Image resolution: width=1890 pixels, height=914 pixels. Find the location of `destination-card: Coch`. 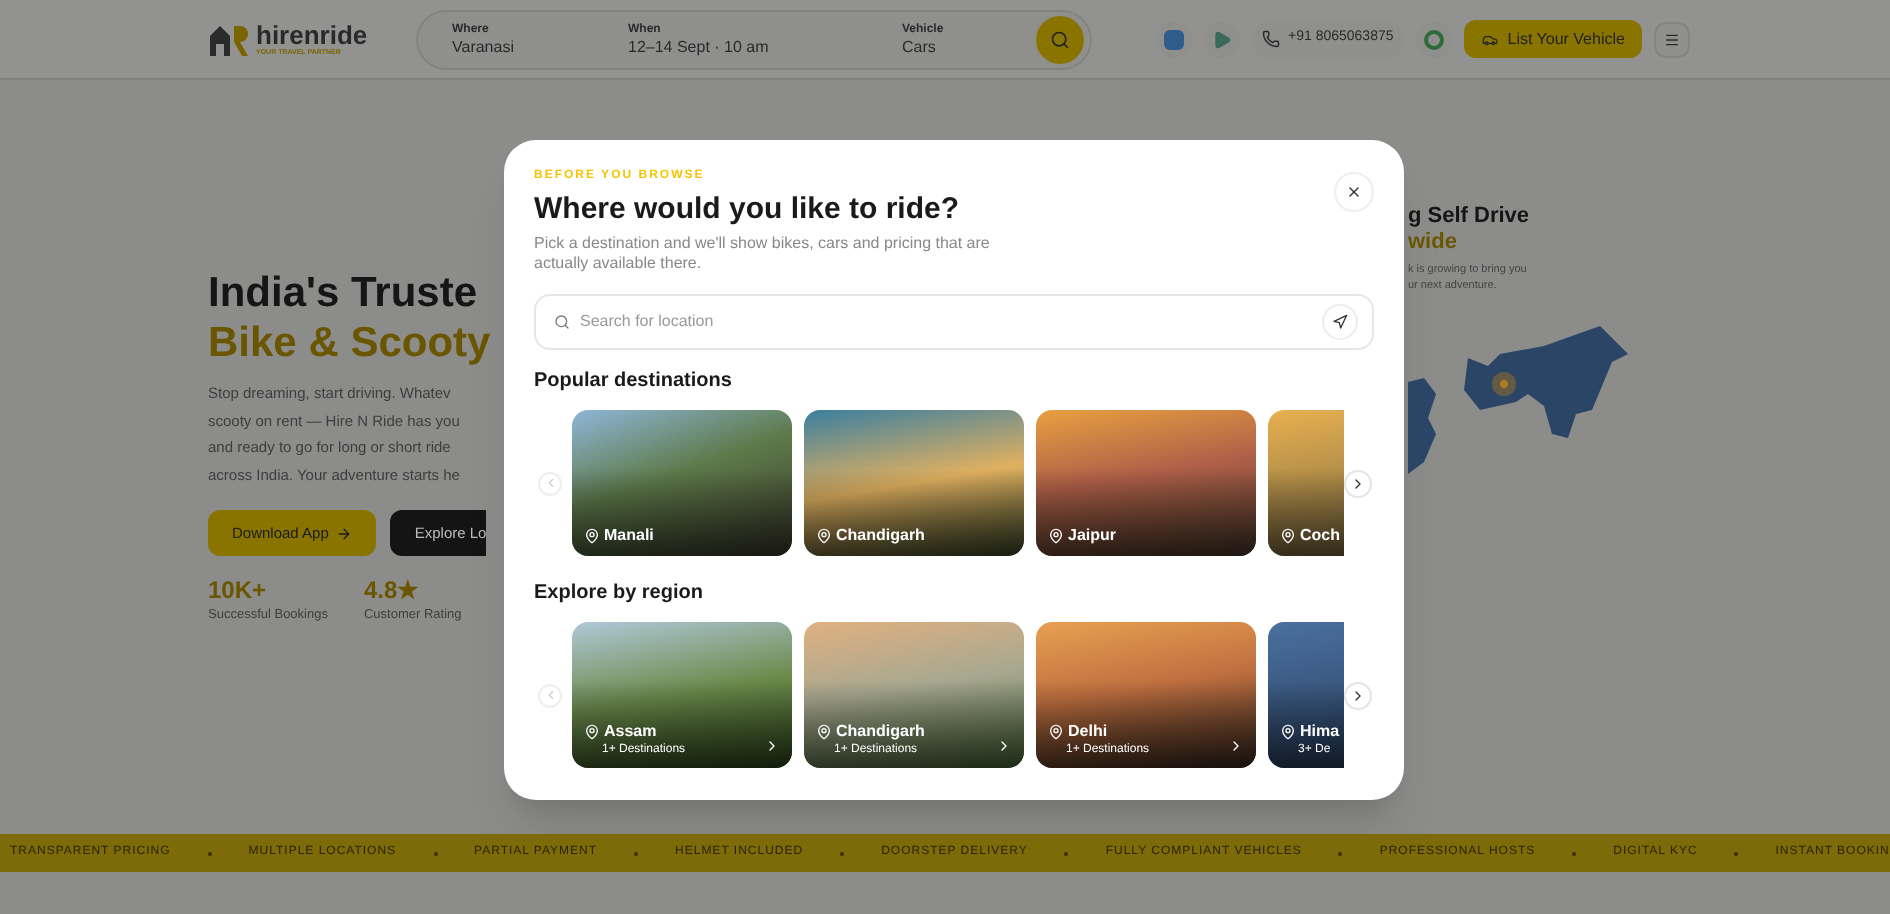

destination-card: Coch is located at coordinates (1306, 483).